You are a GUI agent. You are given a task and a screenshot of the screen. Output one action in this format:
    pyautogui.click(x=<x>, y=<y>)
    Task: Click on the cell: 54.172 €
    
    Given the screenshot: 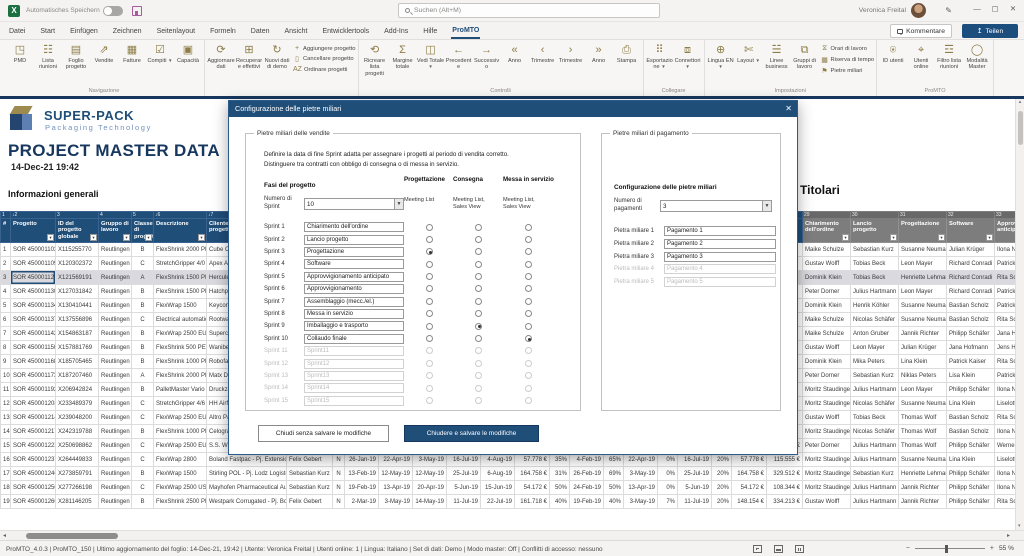 What is the action you would take?
    pyautogui.click(x=749, y=487)
    